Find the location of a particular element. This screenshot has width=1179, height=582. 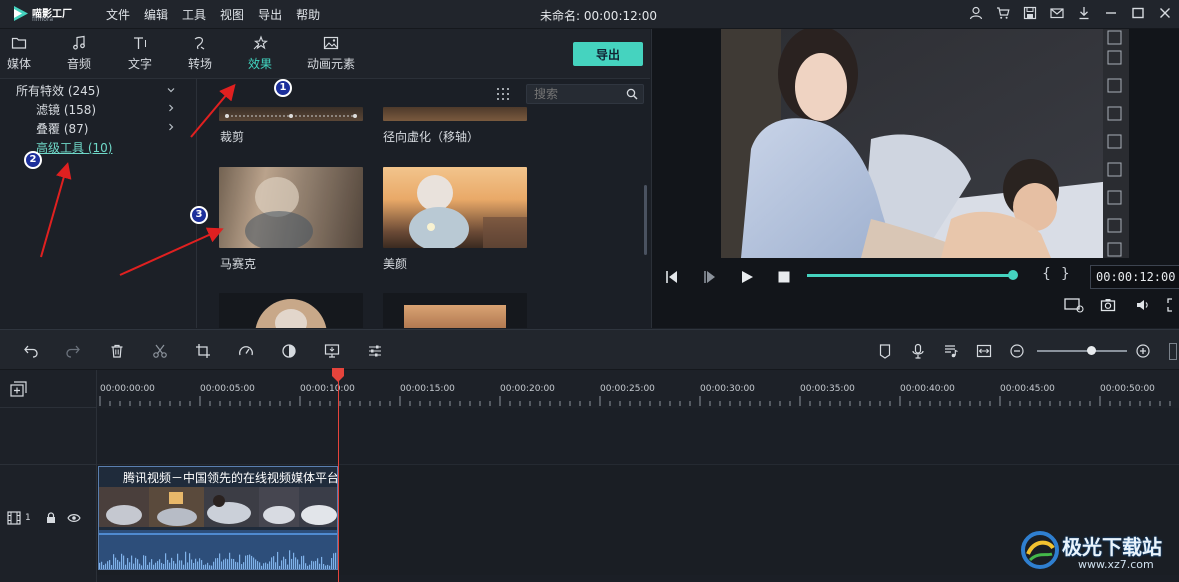

transition-icon is located at coordinates (199, 43).